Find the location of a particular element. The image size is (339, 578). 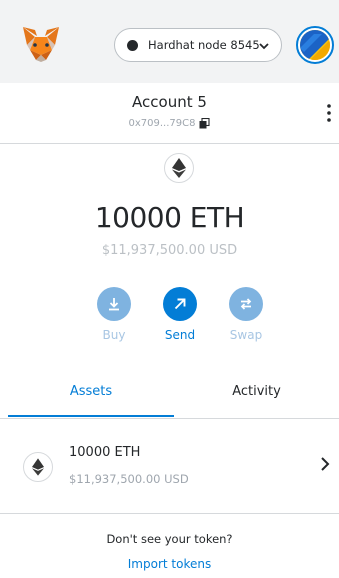

missing-token-prompt: Don't see your token? is located at coordinates (169, 539).